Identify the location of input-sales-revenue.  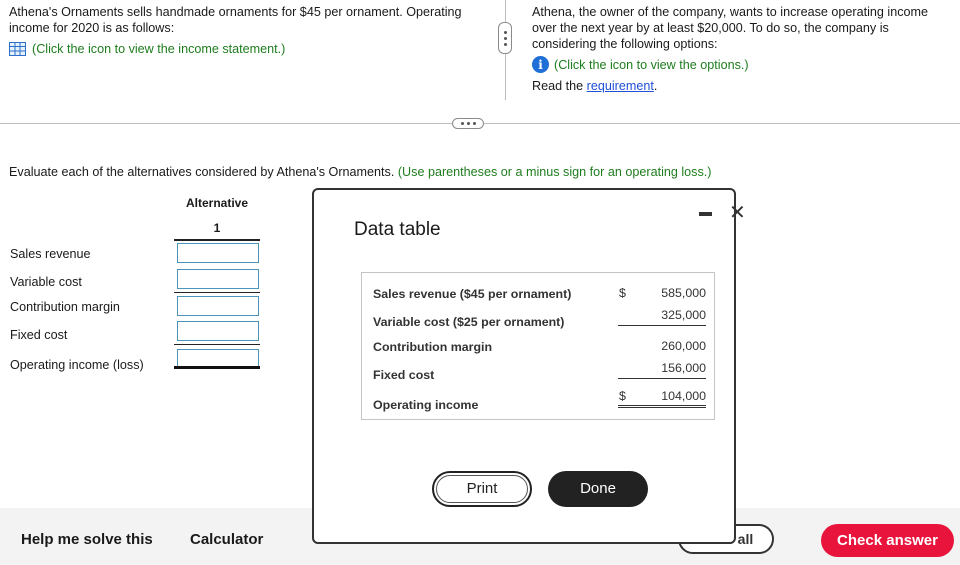
(218, 253).